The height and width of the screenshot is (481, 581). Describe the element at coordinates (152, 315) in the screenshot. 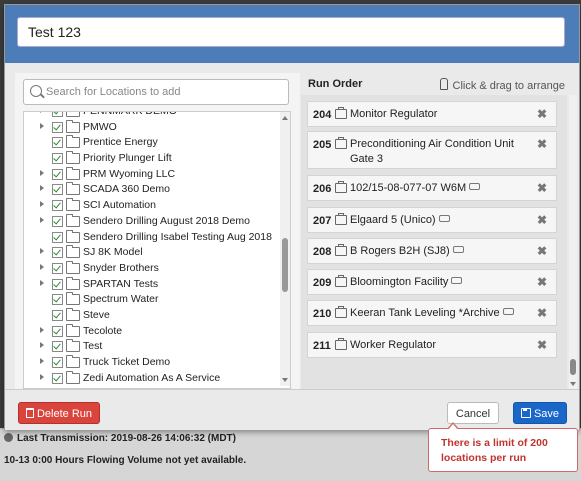

I see `tree-row: Steve` at that location.